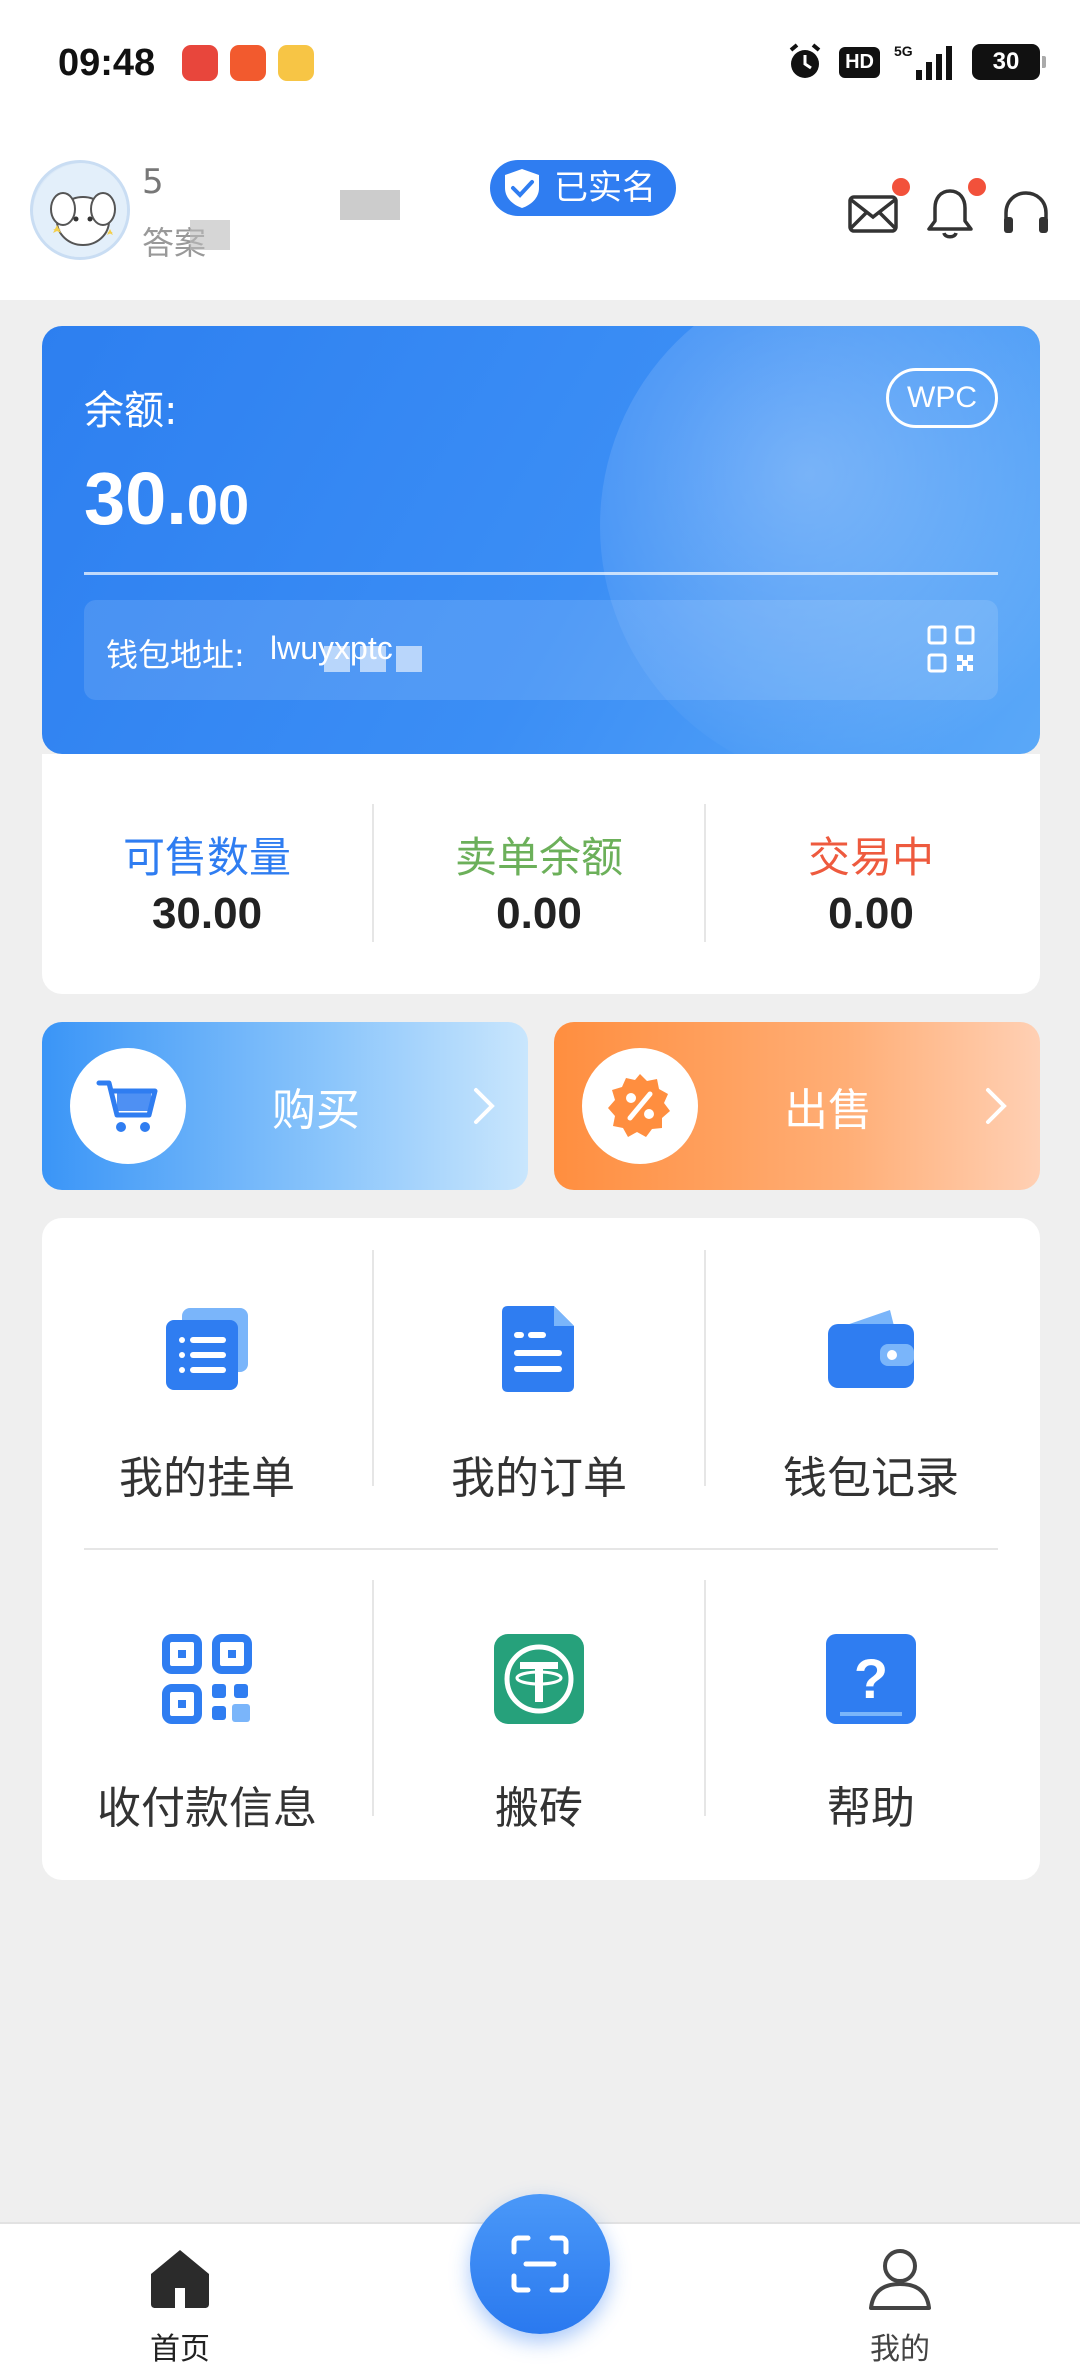 The width and height of the screenshot is (1080, 2376). I want to click on shield-check-icon, so click(522, 188).